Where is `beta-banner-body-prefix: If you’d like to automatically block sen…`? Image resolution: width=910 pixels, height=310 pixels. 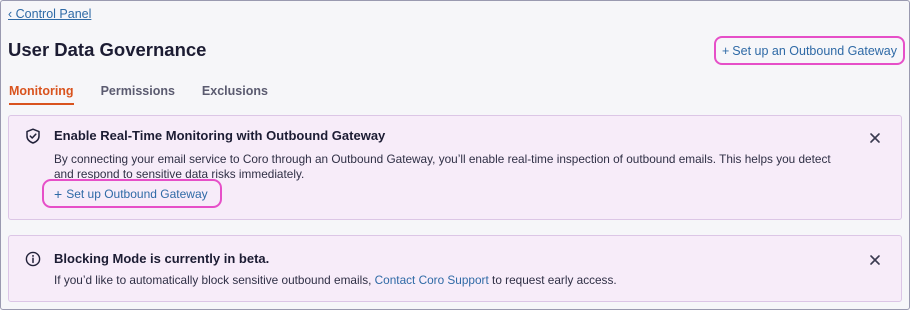
beta-banner-body-prefix: If you’d like to automatically block sen… is located at coordinates (214, 280).